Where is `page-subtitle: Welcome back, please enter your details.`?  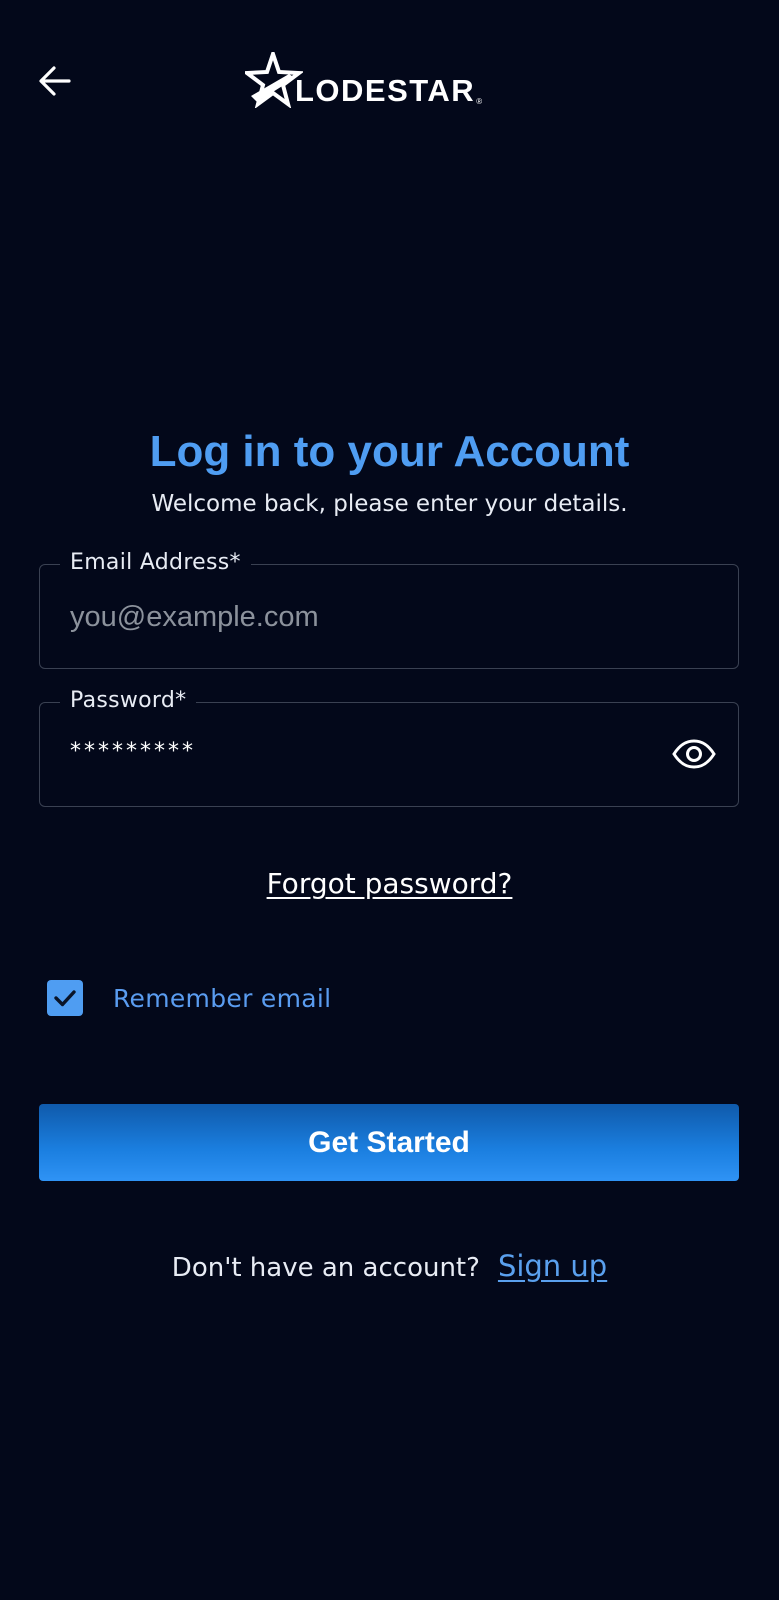 page-subtitle: Welcome back, please enter your details. is located at coordinates (389, 504).